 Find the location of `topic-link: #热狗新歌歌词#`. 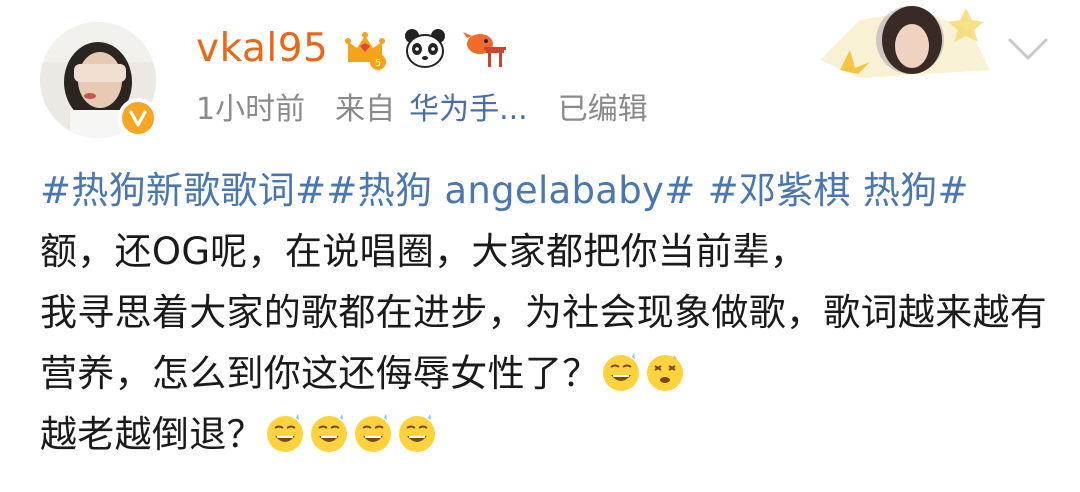

topic-link: #热狗新歌歌词# is located at coordinates (183, 190).